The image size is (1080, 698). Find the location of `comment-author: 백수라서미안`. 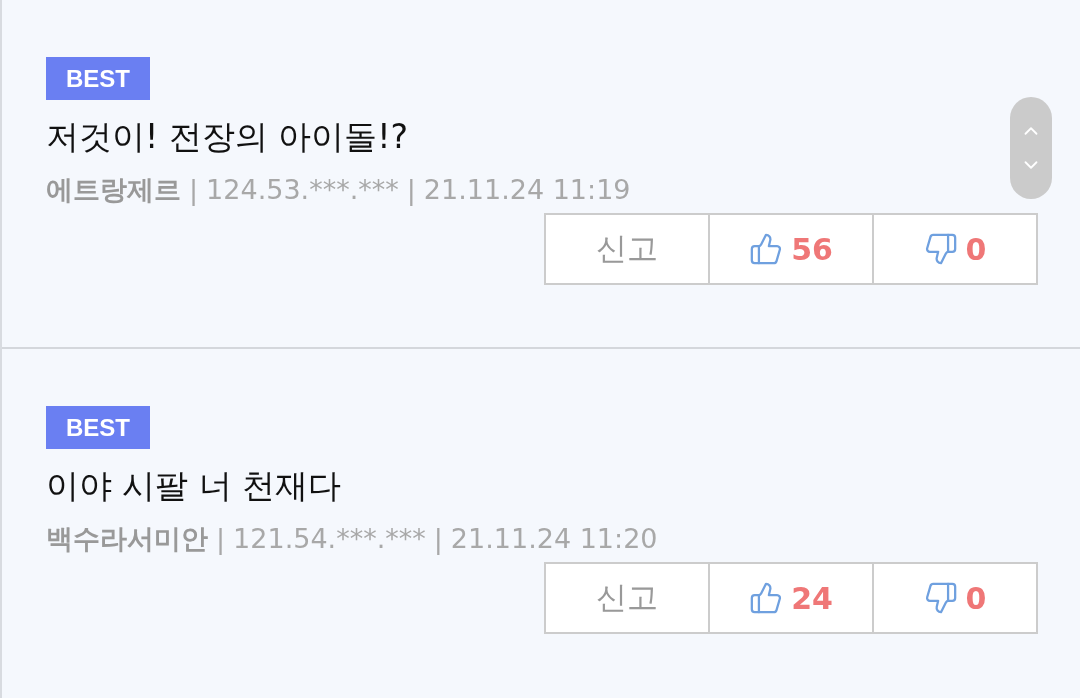

comment-author: 백수라서미안 is located at coordinates (127, 539).